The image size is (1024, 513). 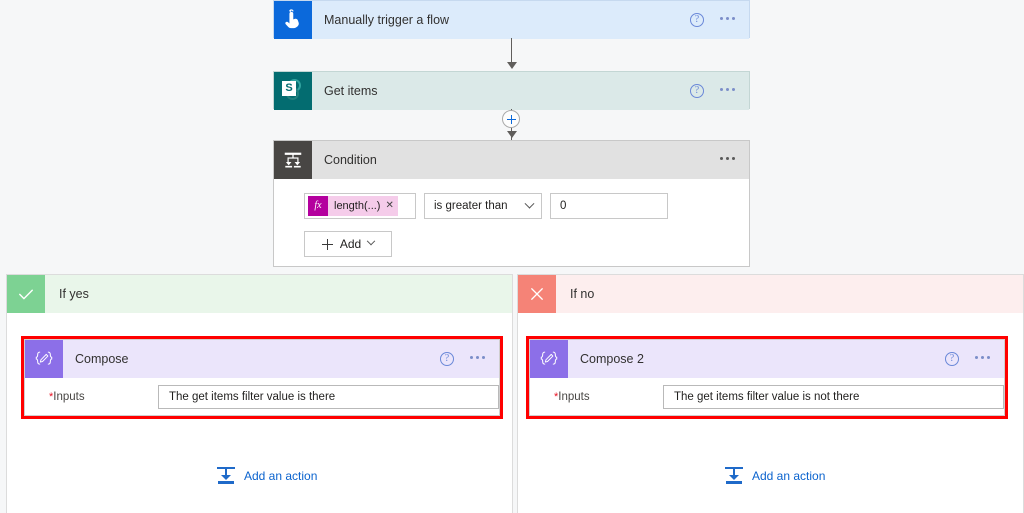 I want to click on trigger-card-header: Manually trigger a flow ?, so click(x=511, y=20).